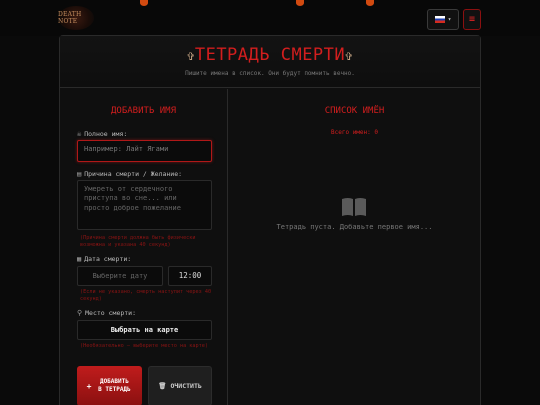 This screenshot has height=405, width=540. I want to click on clear-button-label: ОЧИСТИТЬ, so click(186, 386).